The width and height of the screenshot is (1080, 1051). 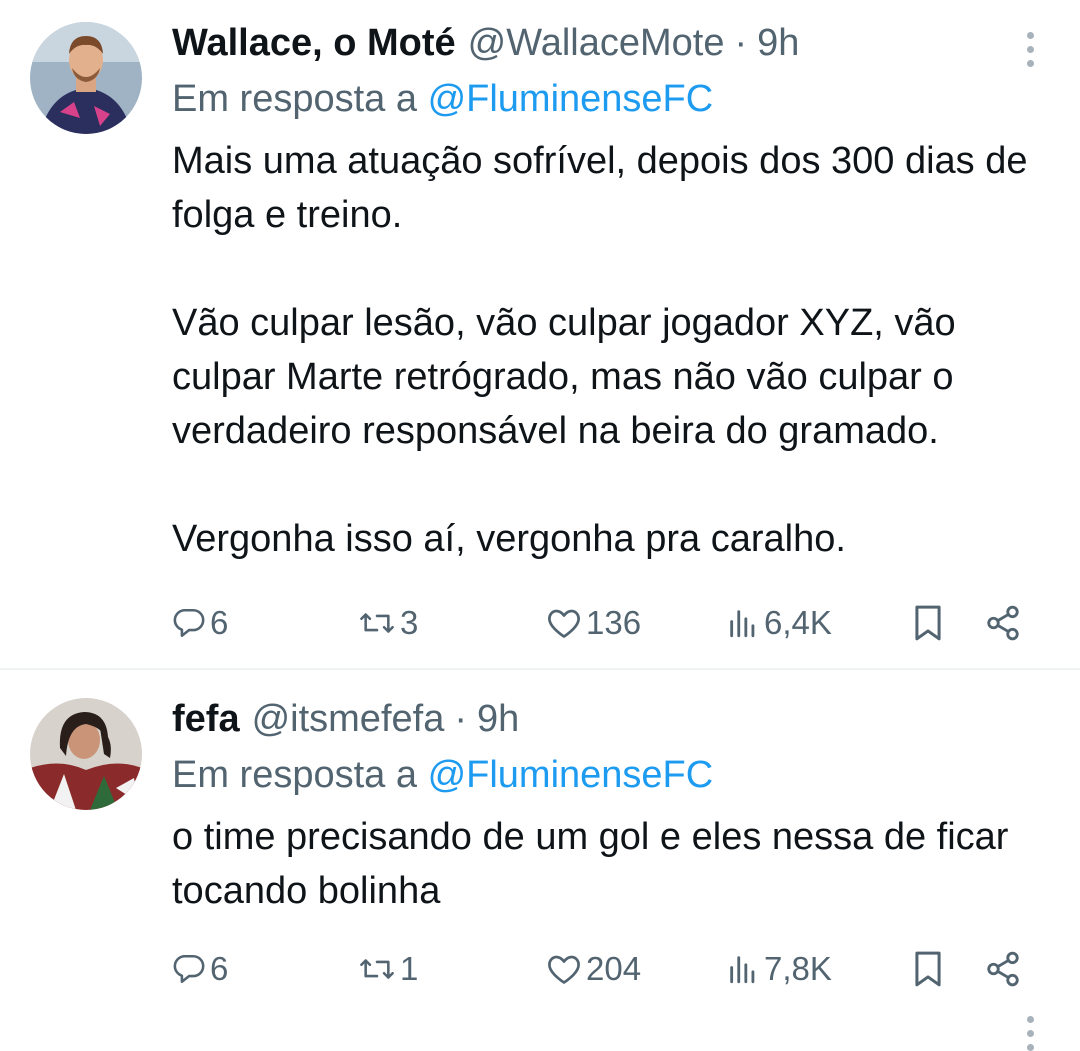 What do you see at coordinates (206, 719) in the screenshot?
I see `display-name: fefa` at bounding box center [206, 719].